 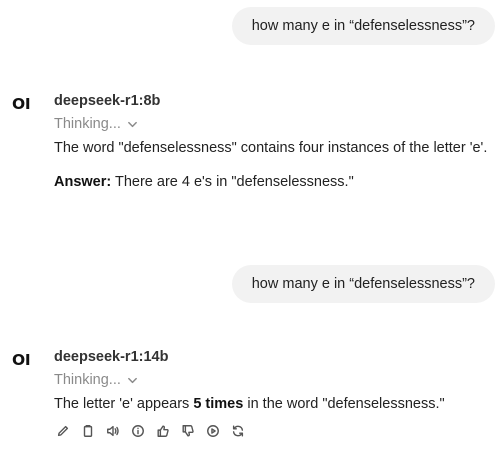 What do you see at coordinates (107, 101) in the screenshot?
I see `model-name: deepseek-r1:8b` at bounding box center [107, 101].